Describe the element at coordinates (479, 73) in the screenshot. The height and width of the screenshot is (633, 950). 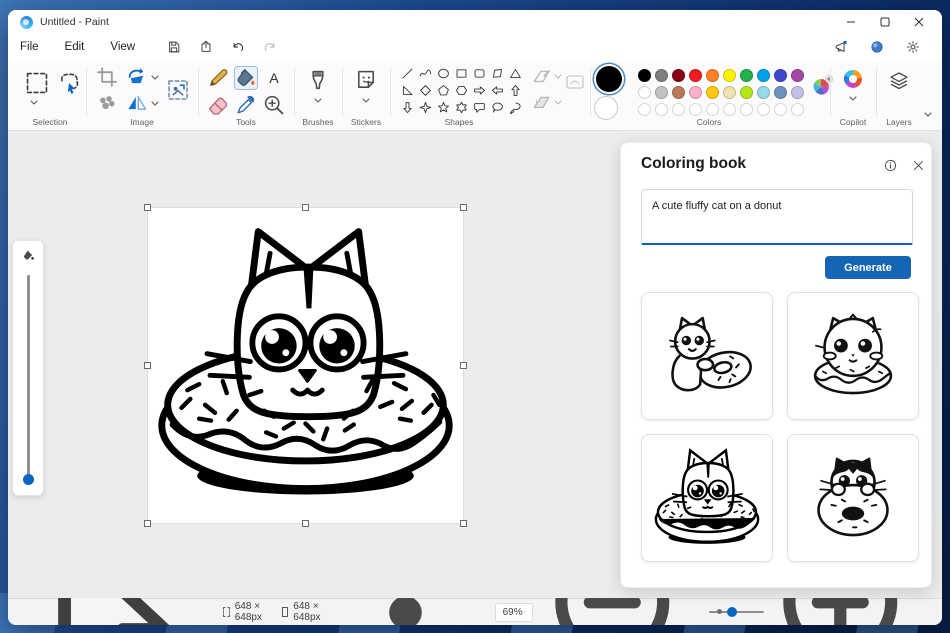
I see `shape-rounded-rectangle-icon` at that location.